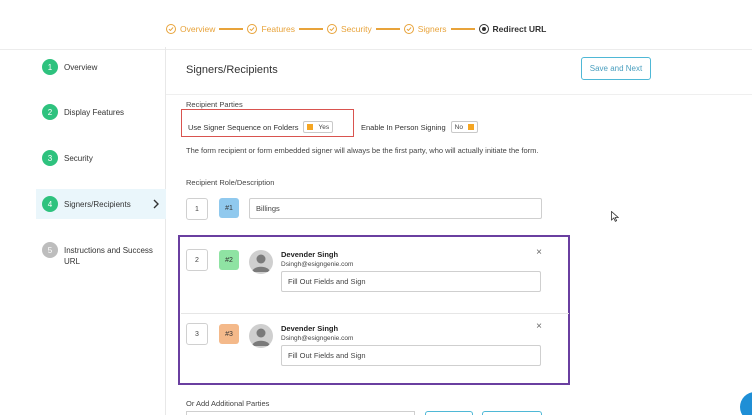  I want to click on mouse-cursor-icon, so click(615, 216).